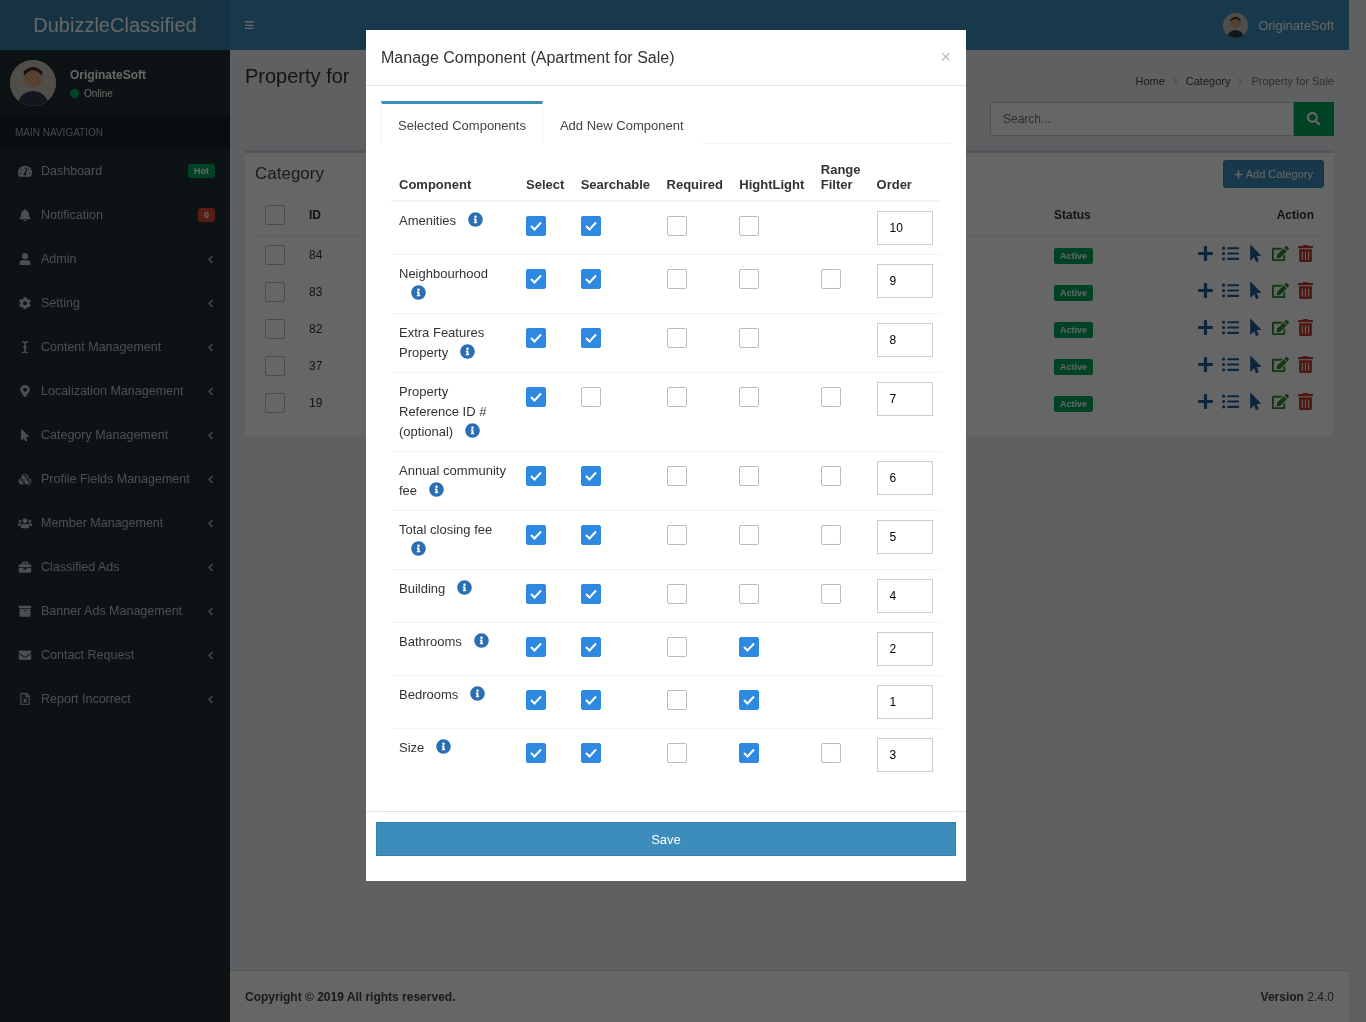 This screenshot has width=1366, height=1022. What do you see at coordinates (904, 702) in the screenshot?
I see `order-field: 1` at bounding box center [904, 702].